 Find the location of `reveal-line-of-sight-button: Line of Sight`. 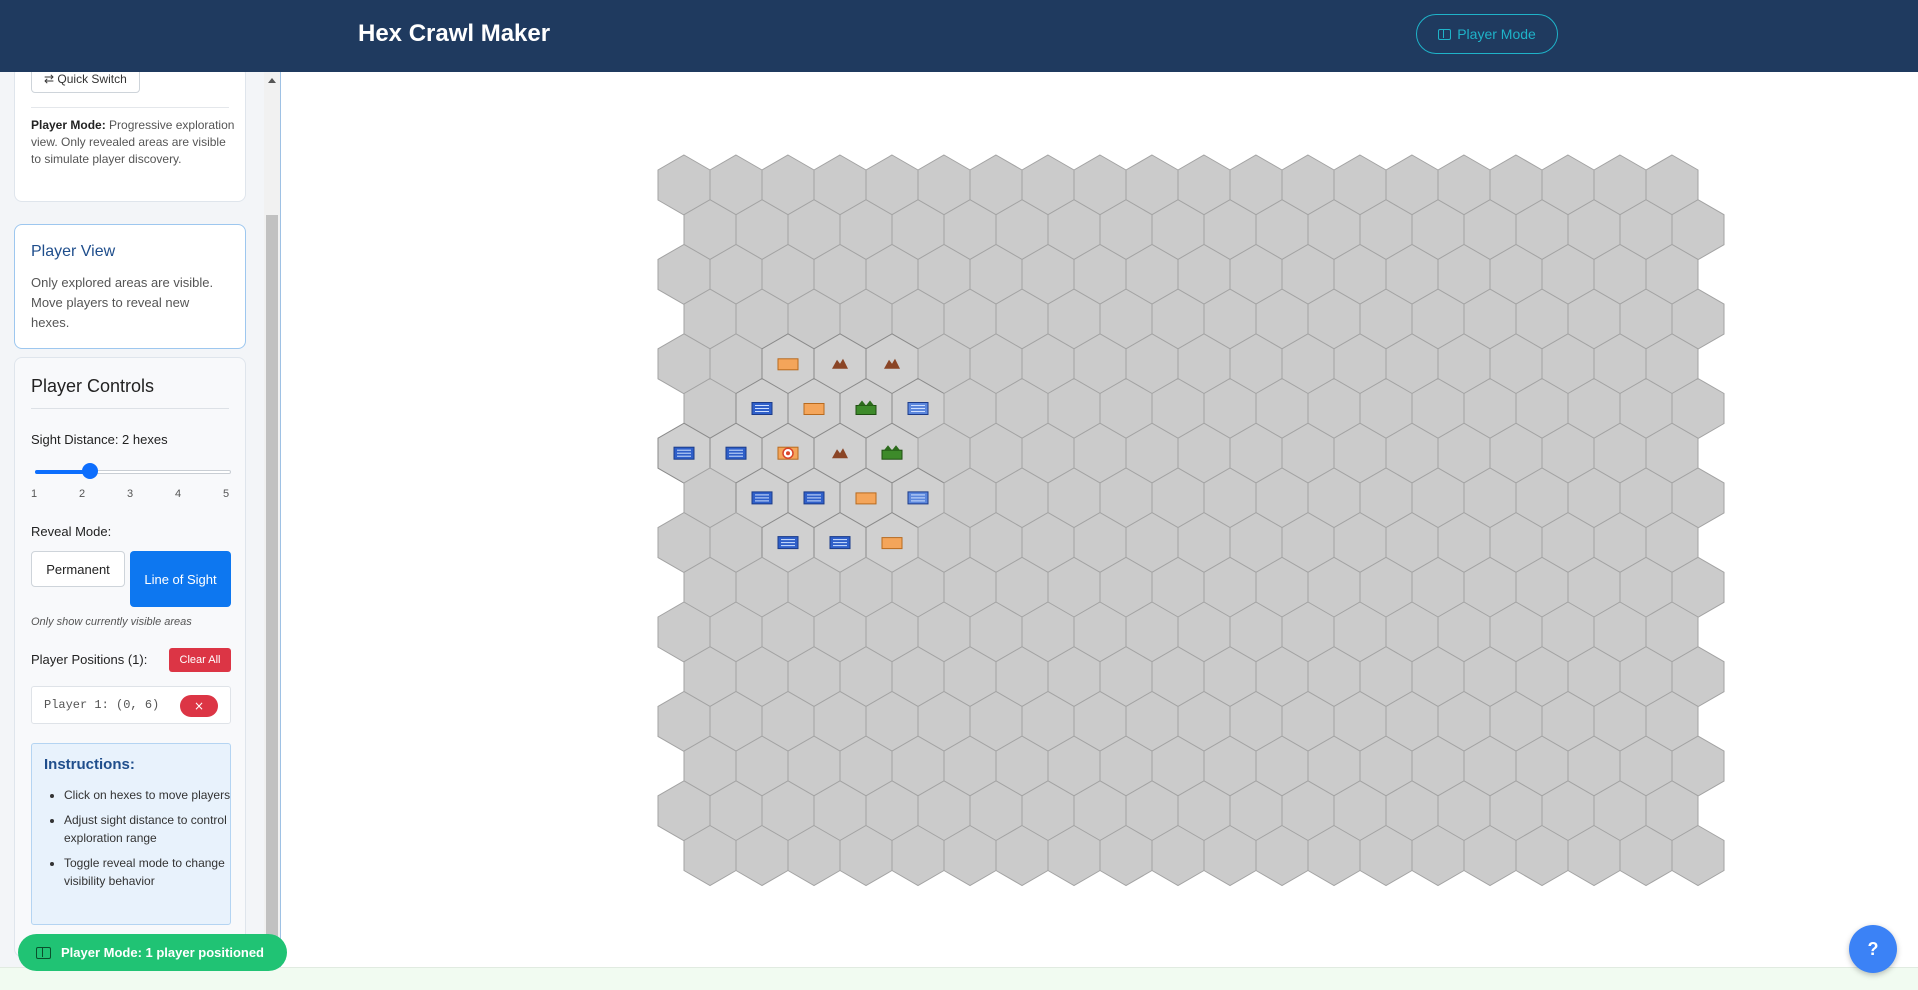

reveal-line-of-sight-button: Line of Sight is located at coordinates (180, 579).